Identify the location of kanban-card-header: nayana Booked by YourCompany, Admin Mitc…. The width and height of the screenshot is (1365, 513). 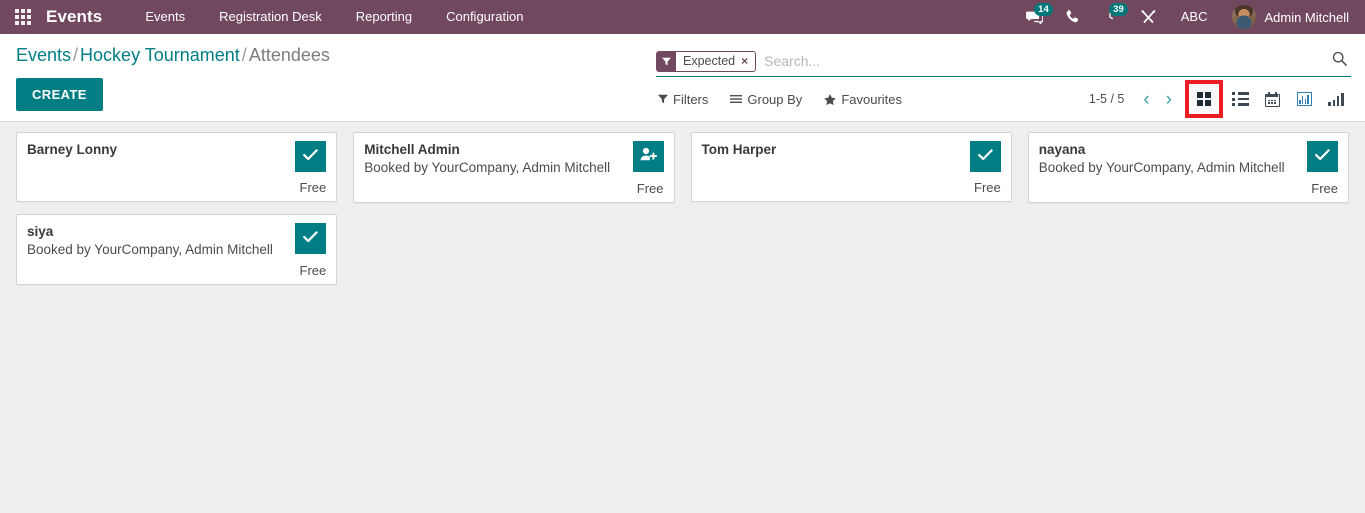
(1188, 159).